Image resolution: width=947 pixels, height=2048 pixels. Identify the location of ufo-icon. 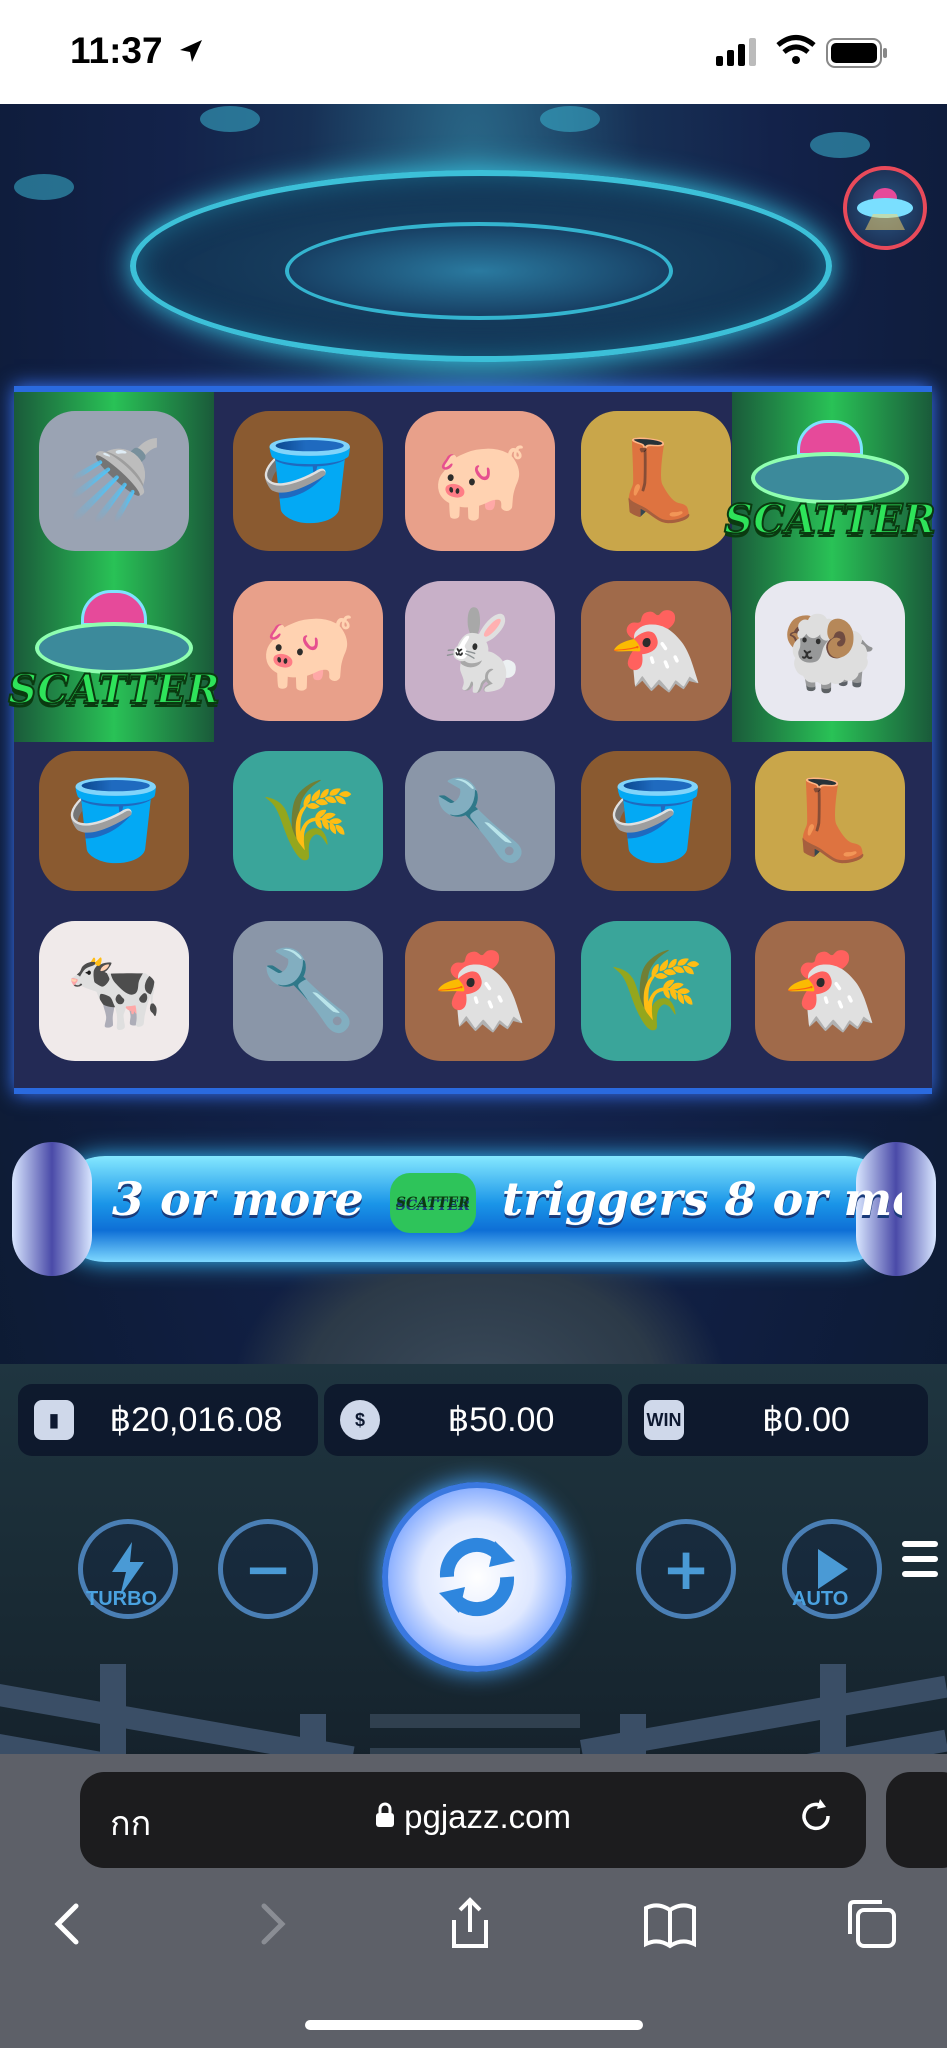
(885, 209).